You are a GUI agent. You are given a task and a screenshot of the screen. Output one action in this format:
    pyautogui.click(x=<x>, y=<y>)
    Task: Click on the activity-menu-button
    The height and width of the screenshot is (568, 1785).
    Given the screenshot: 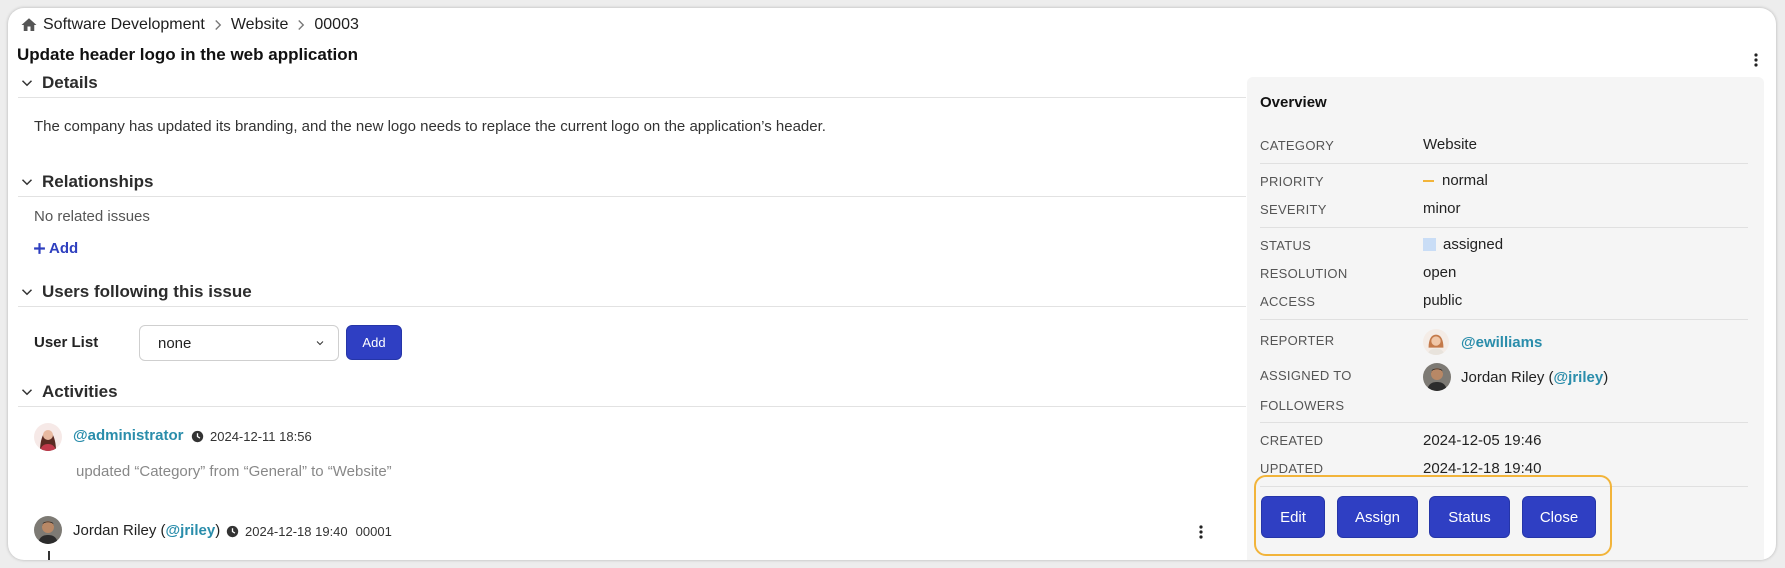 What is the action you would take?
    pyautogui.click(x=1201, y=532)
    